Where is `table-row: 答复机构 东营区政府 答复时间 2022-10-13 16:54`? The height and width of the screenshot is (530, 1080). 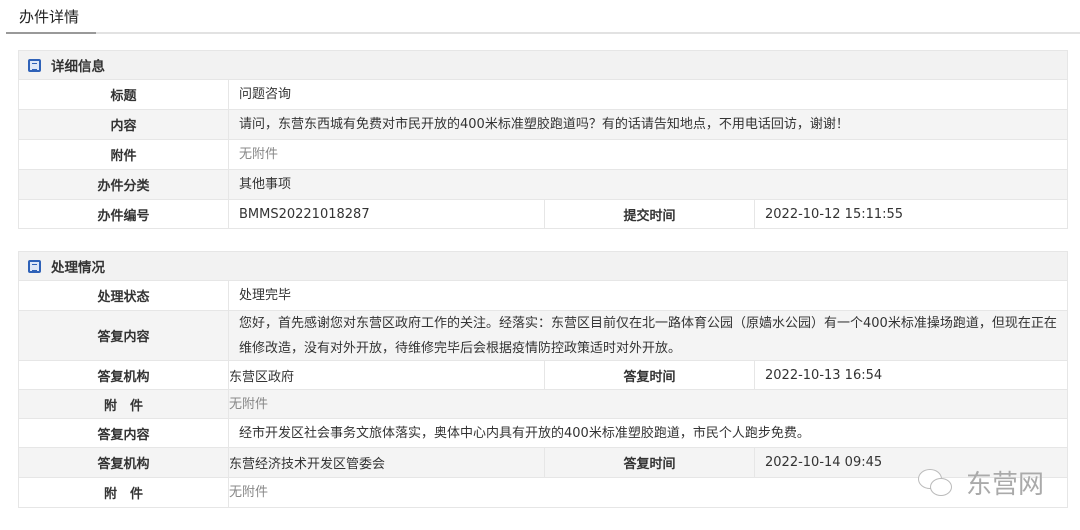 table-row: 答复机构 东营区政府 答复时间 2022-10-13 16:54 is located at coordinates (543, 375).